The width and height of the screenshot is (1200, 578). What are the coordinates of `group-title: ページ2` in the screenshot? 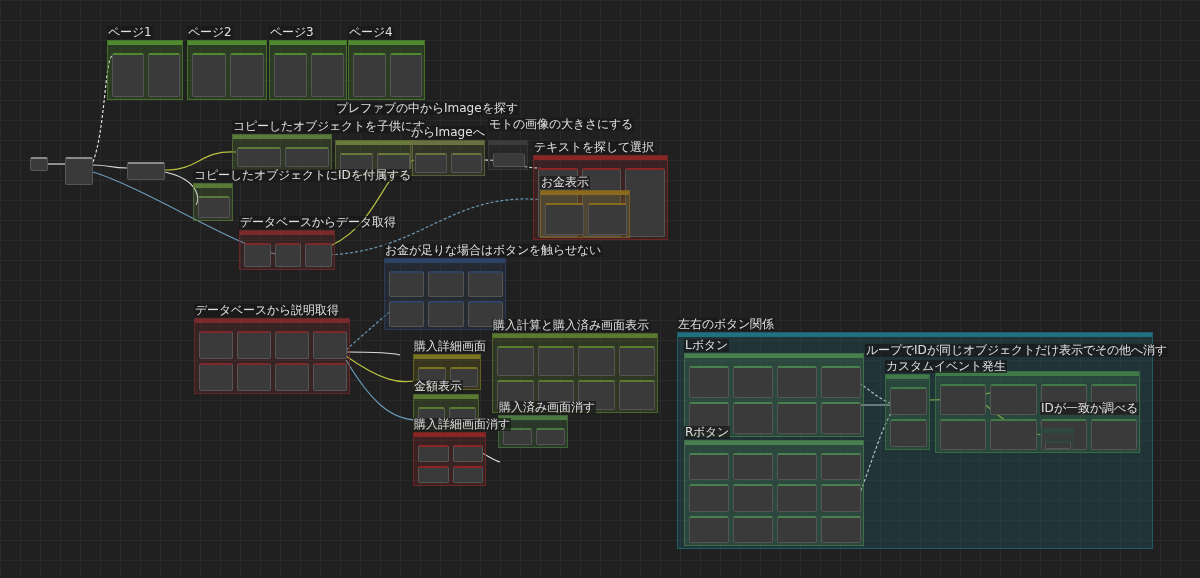 It's located at (210, 32).